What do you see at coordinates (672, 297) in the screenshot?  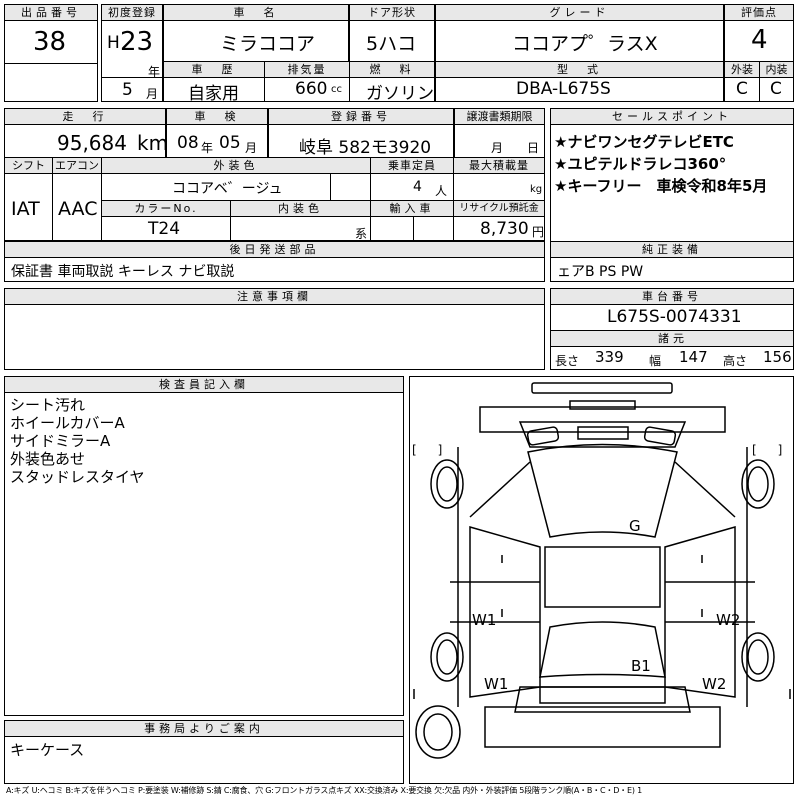 I see `chassis-label: 車台番号` at bounding box center [672, 297].